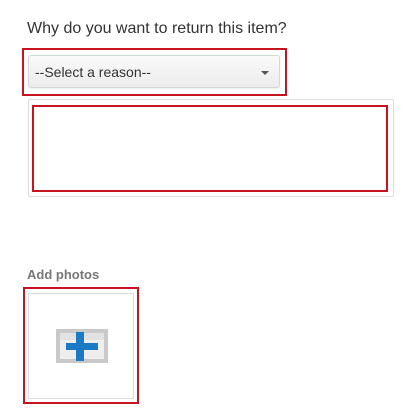 Image resolution: width=404 pixels, height=410 pixels. What do you see at coordinates (154, 72) in the screenshot?
I see `select-highlight-box` at bounding box center [154, 72].